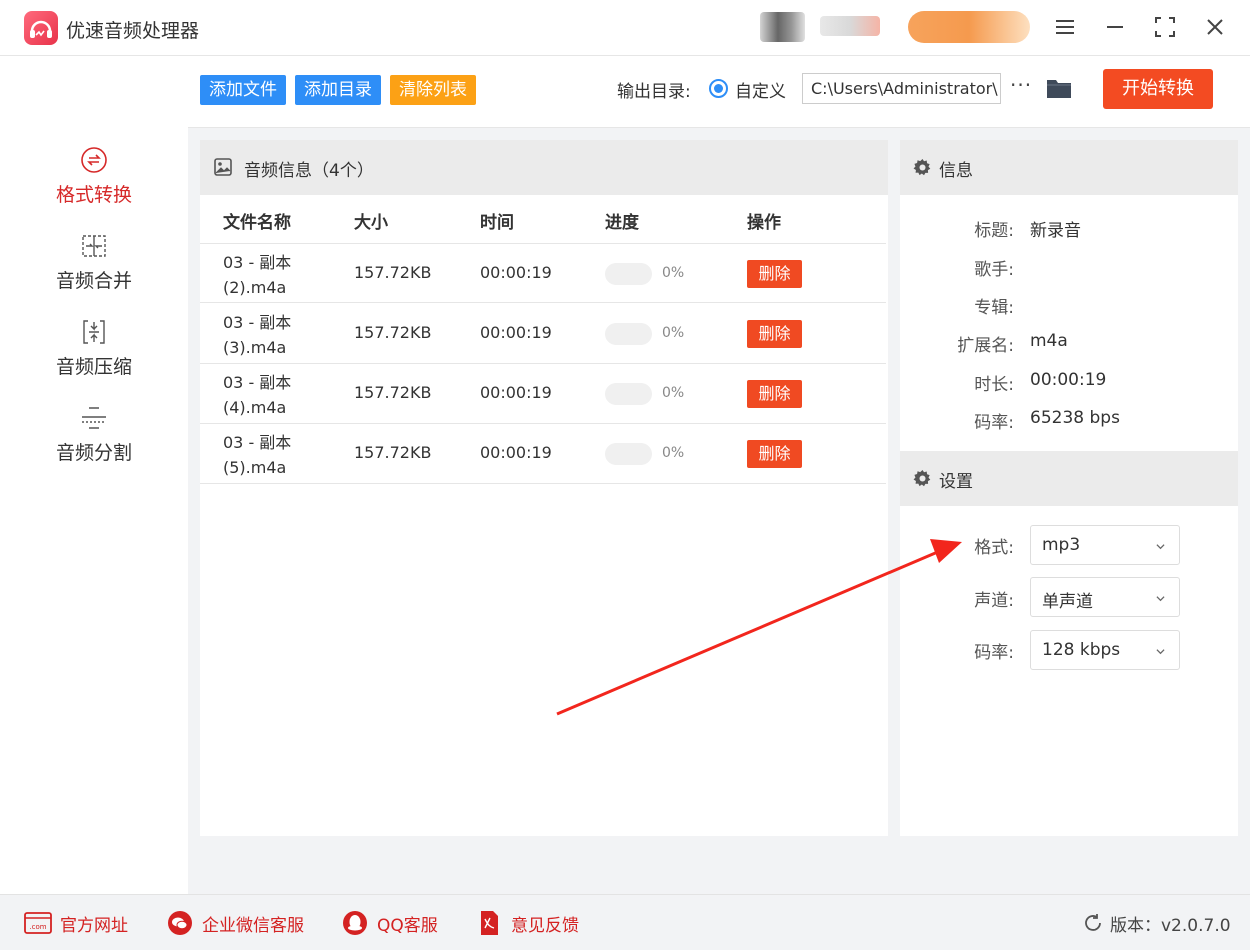  What do you see at coordinates (1021, 85) in the screenshot?
I see `more-options-button: ···` at bounding box center [1021, 85].